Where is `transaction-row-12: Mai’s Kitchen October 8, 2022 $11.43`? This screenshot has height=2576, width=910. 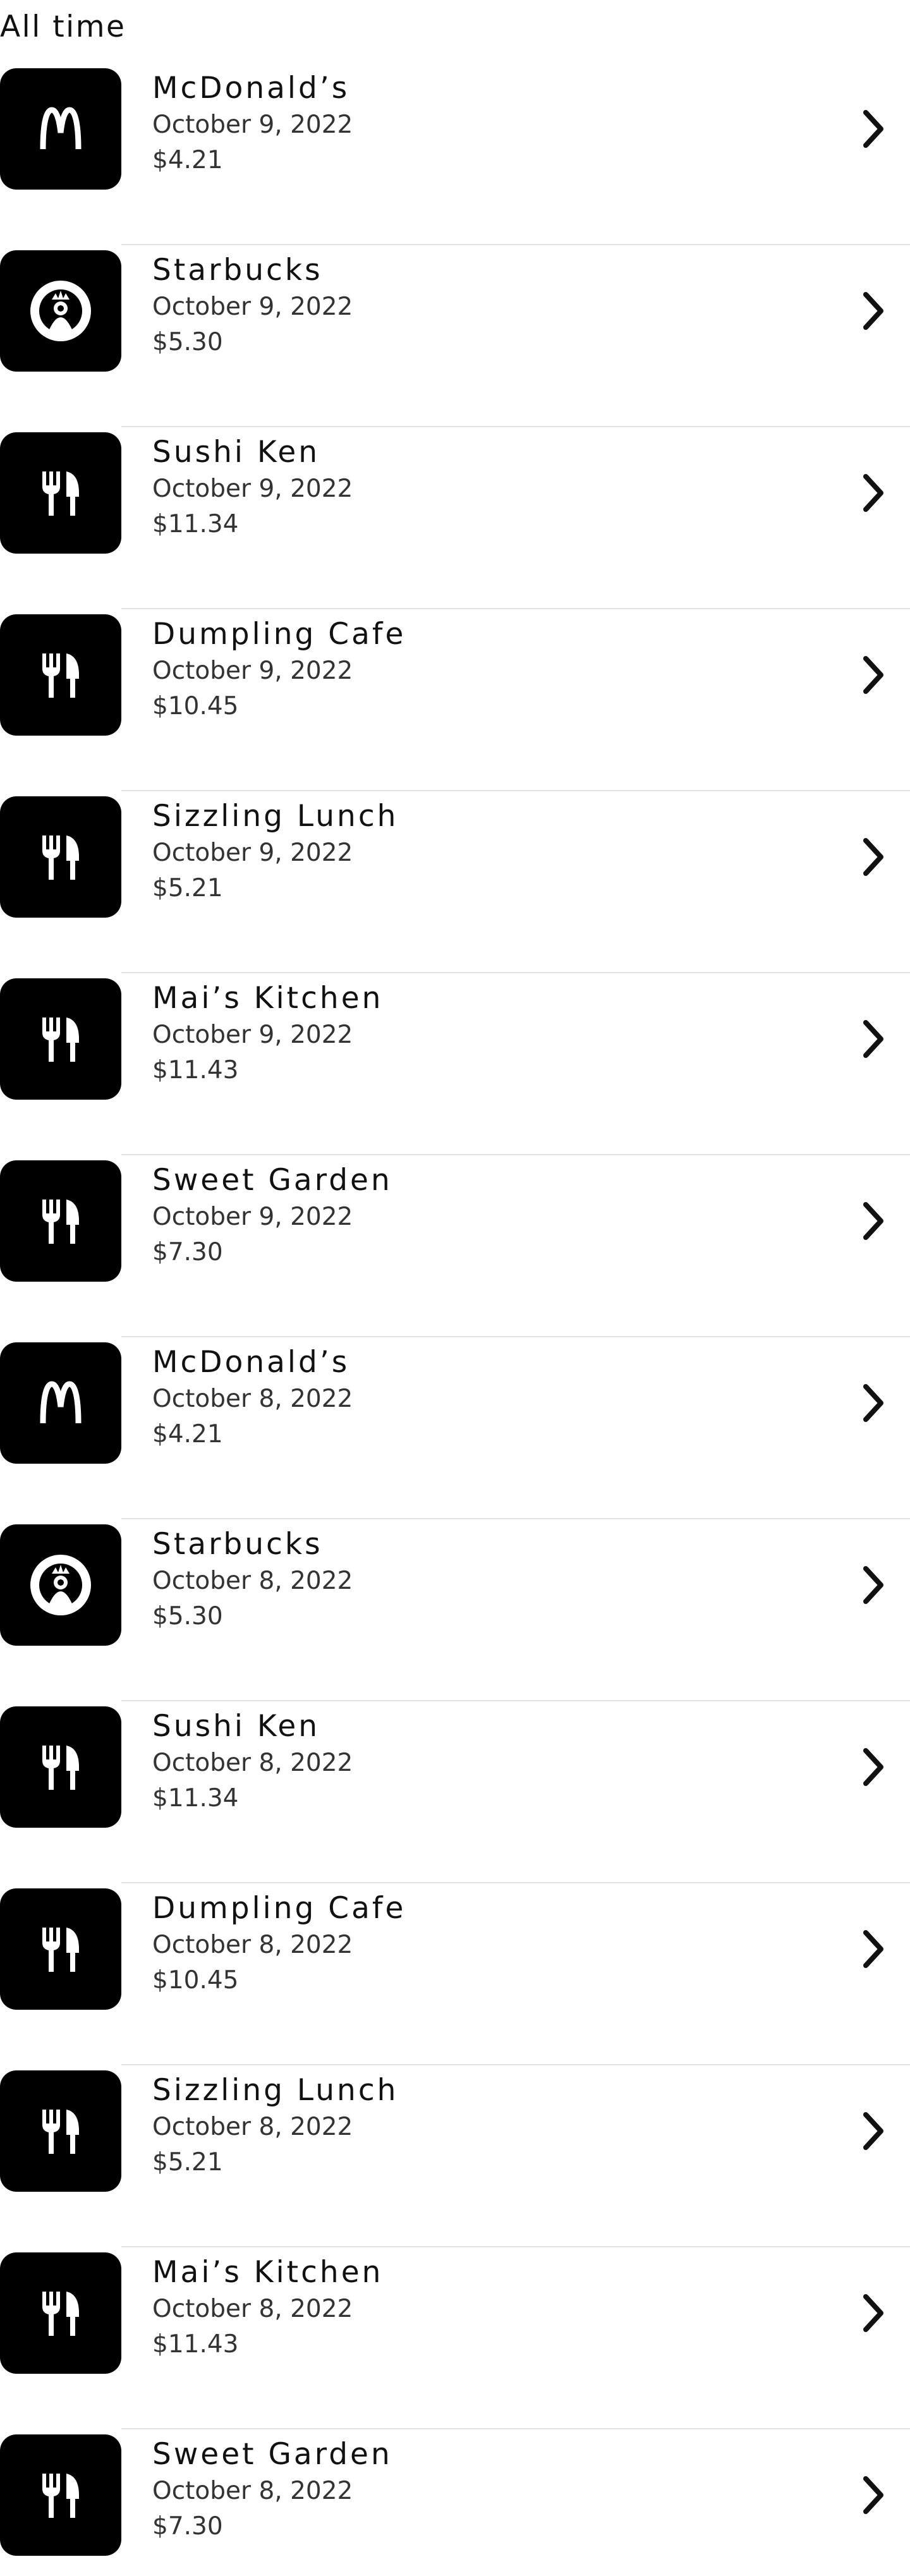
transaction-row-12: Mai’s Kitchen October 8, 2022 $11.43 is located at coordinates (455, 2338).